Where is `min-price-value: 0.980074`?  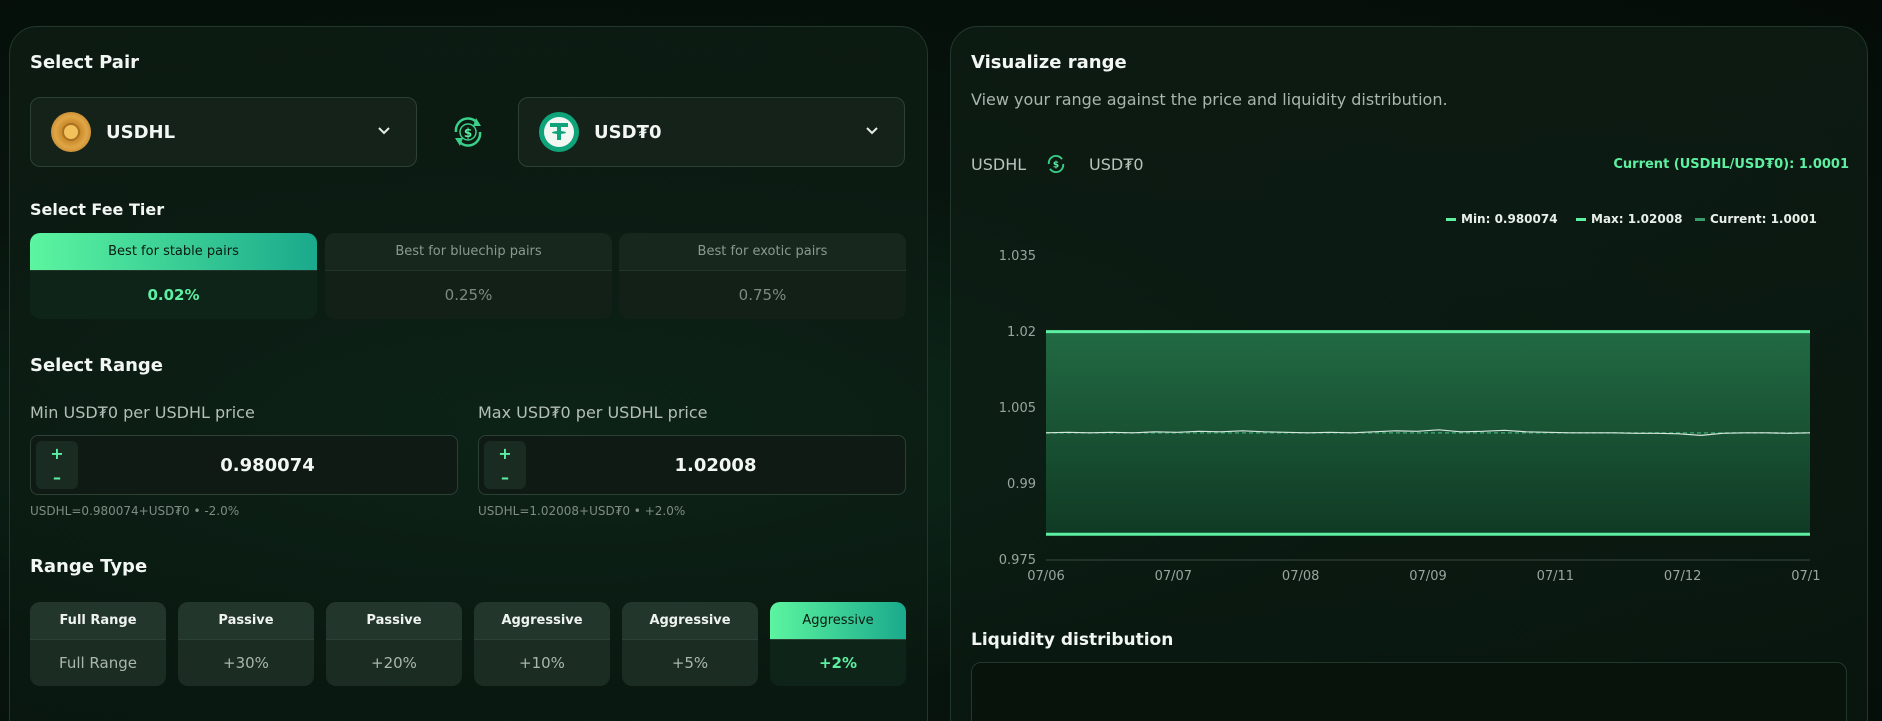
min-price-value: 0.980074 is located at coordinates (267, 465).